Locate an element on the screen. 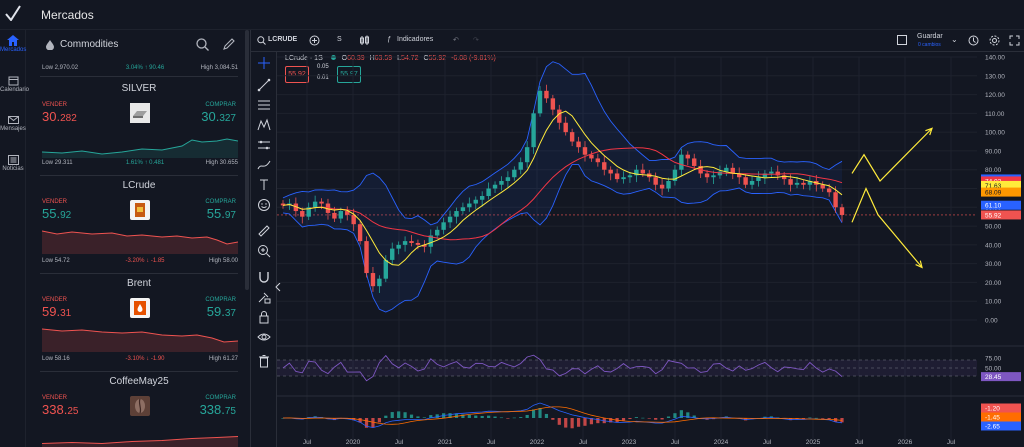  fullscreen-icon is located at coordinates (1014, 40).